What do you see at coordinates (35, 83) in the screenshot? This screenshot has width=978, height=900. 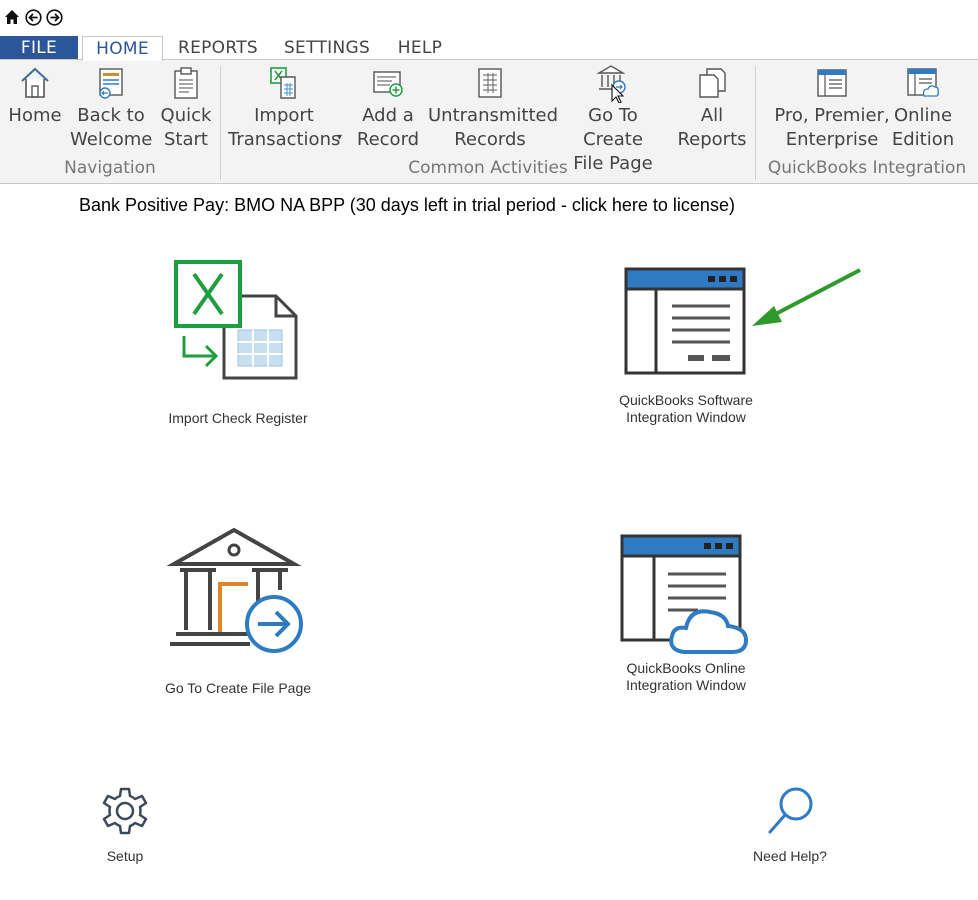 I see `house-icon` at bounding box center [35, 83].